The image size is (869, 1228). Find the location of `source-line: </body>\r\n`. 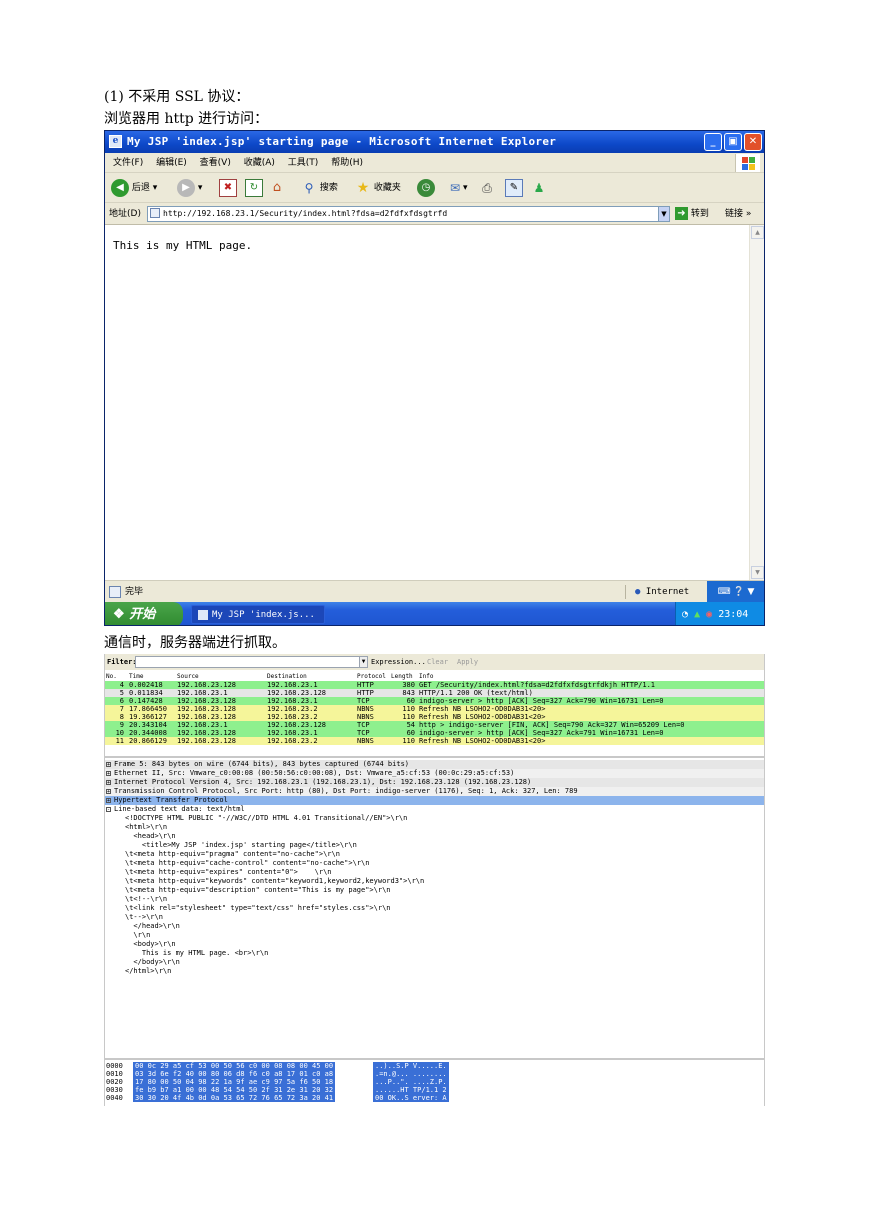

source-line: </body>\r\n is located at coordinates (152, 962).